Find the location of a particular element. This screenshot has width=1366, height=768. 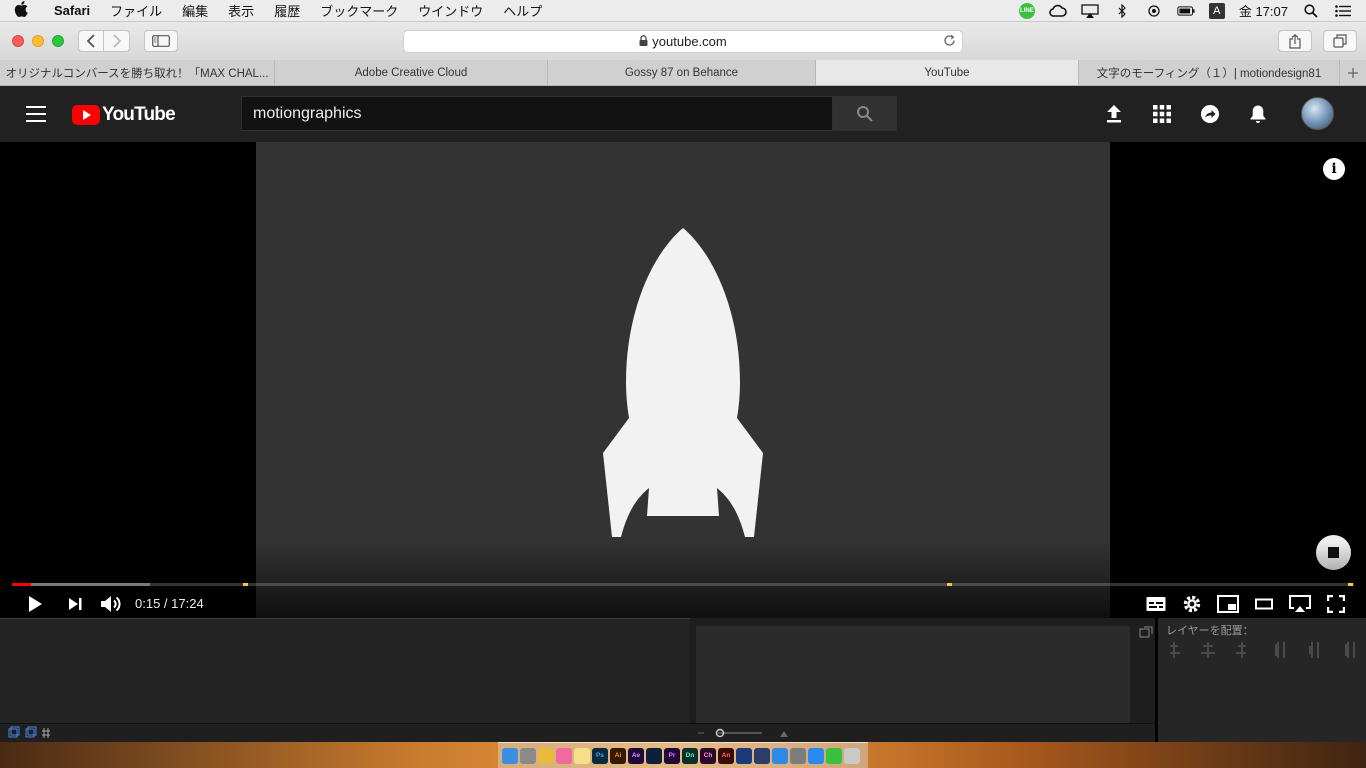

fullscreen-button is located at coordinates (1336, 604).